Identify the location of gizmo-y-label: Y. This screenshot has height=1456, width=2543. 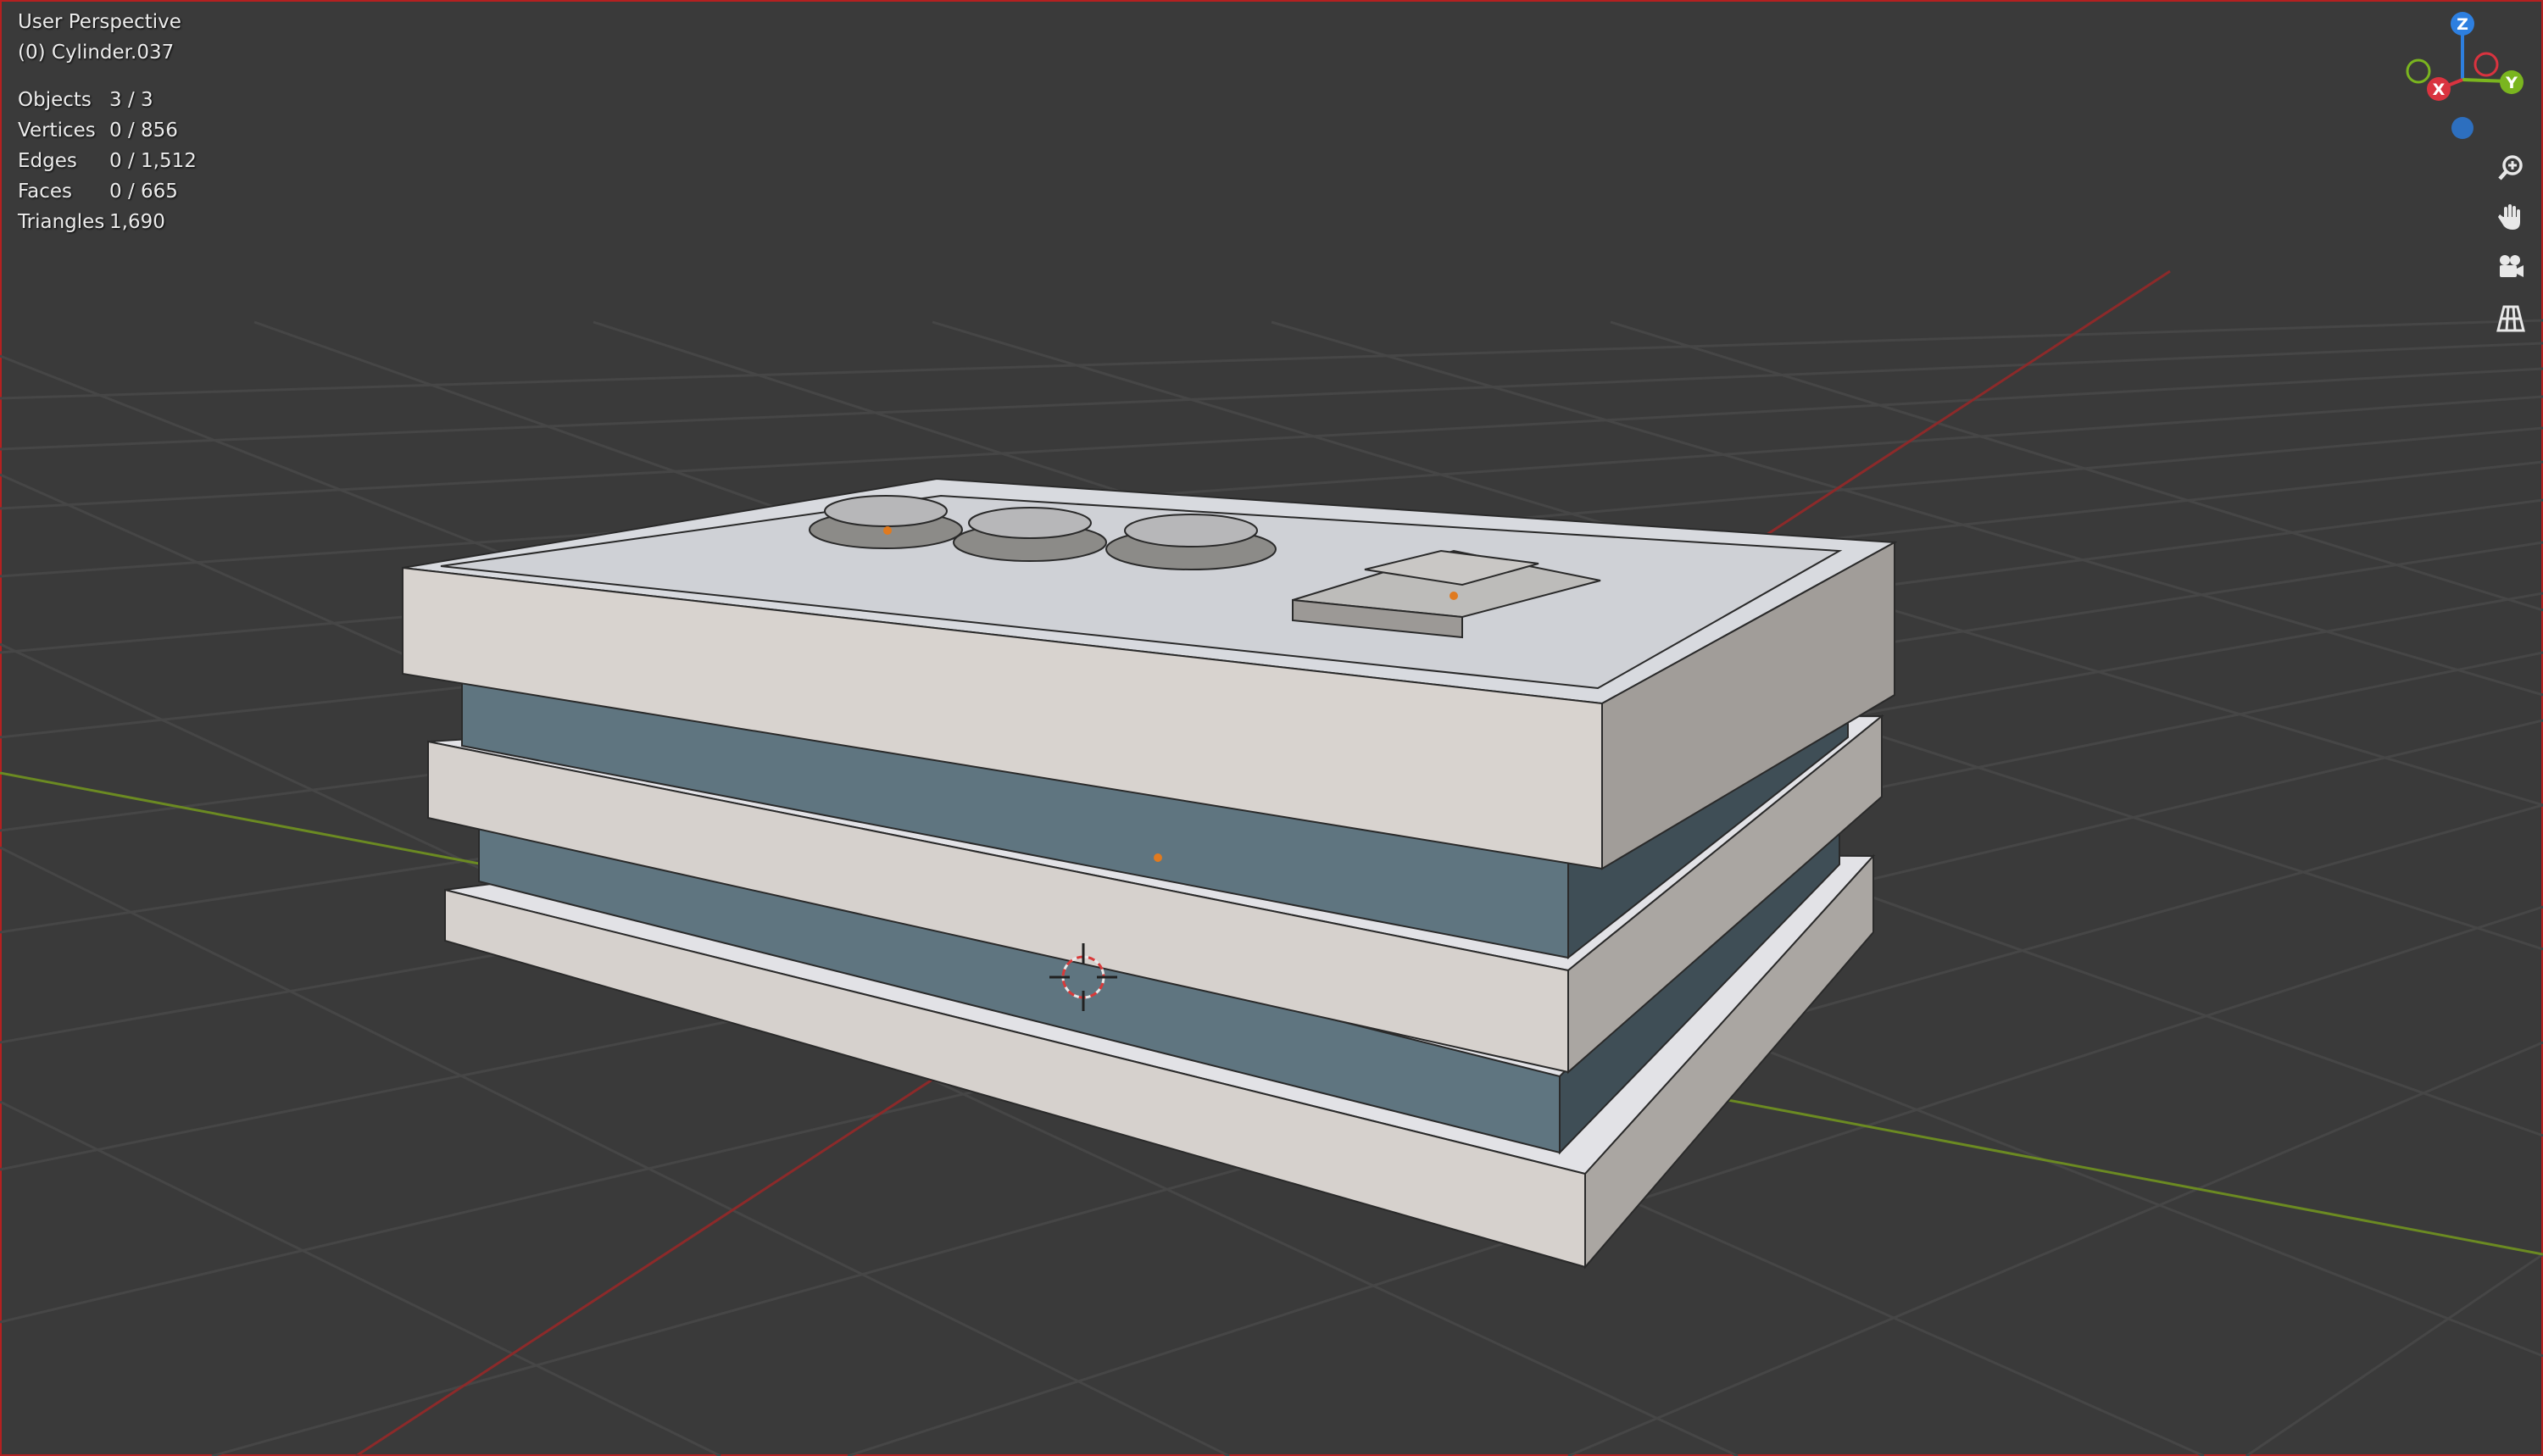
(2511, 83).